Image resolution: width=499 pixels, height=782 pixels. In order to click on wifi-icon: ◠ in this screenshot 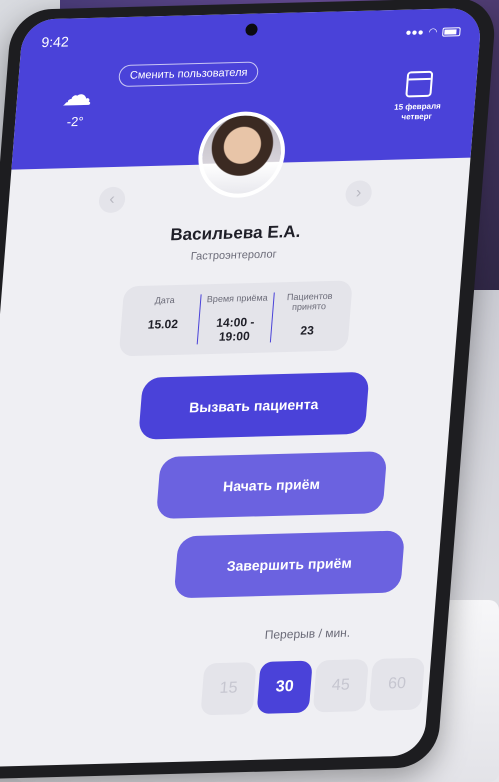, I will do `click(433, 32)`.